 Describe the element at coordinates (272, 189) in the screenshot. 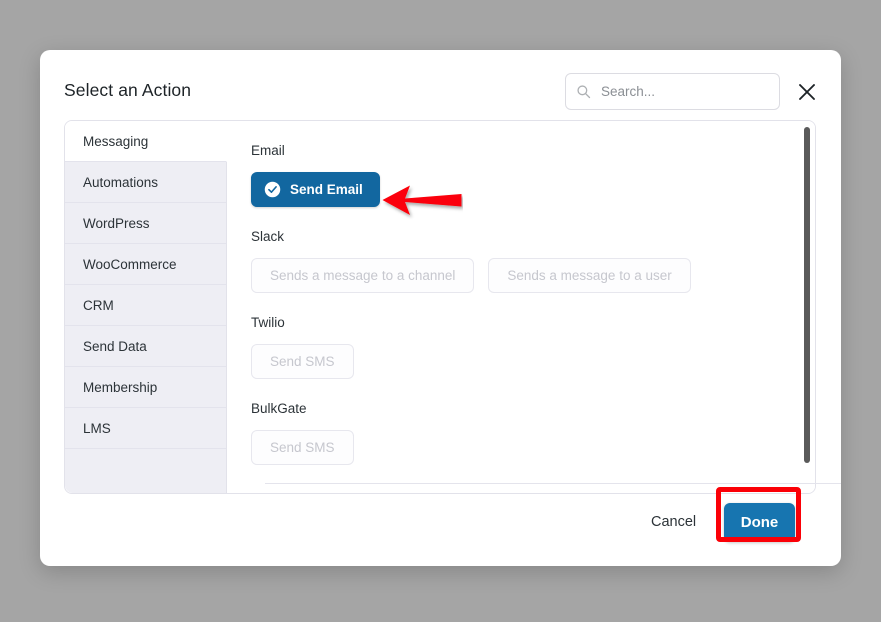

I see `check-circle-icon` at that location.